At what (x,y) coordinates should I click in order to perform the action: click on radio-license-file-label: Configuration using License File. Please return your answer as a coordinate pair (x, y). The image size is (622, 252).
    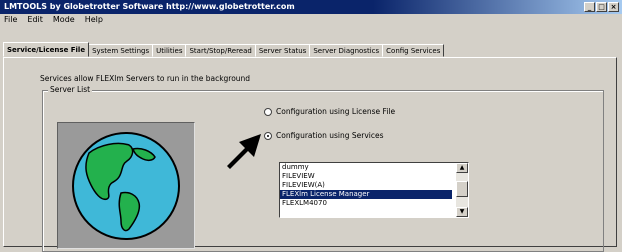
    Looking at the image, I should click on (336, 111).